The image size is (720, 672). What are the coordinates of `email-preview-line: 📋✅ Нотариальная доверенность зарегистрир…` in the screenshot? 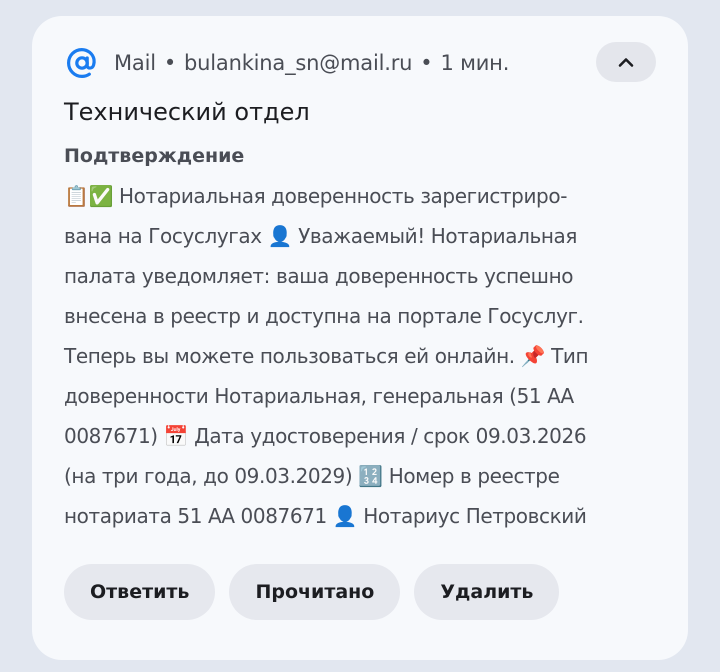 It's located at (316, 196).